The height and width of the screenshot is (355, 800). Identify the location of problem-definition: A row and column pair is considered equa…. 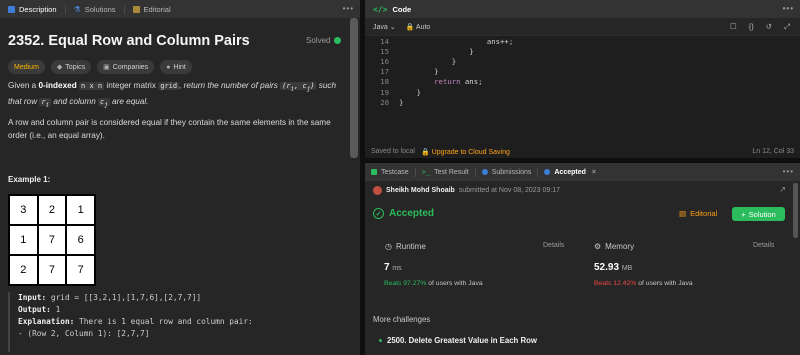
(169, 129).